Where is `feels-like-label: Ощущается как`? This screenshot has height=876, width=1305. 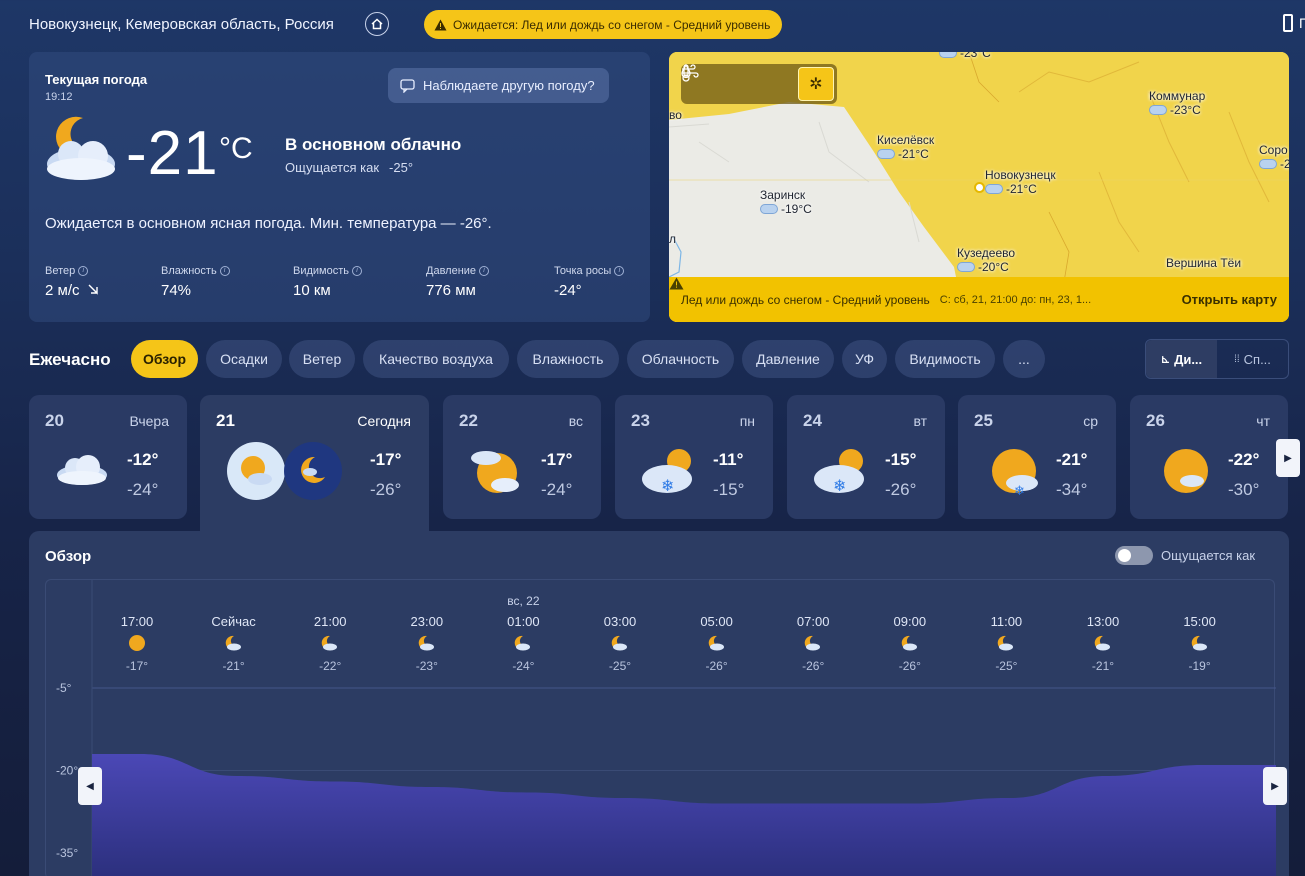
feels-like-label: Ощущается как is located at coordinates (332, 167).